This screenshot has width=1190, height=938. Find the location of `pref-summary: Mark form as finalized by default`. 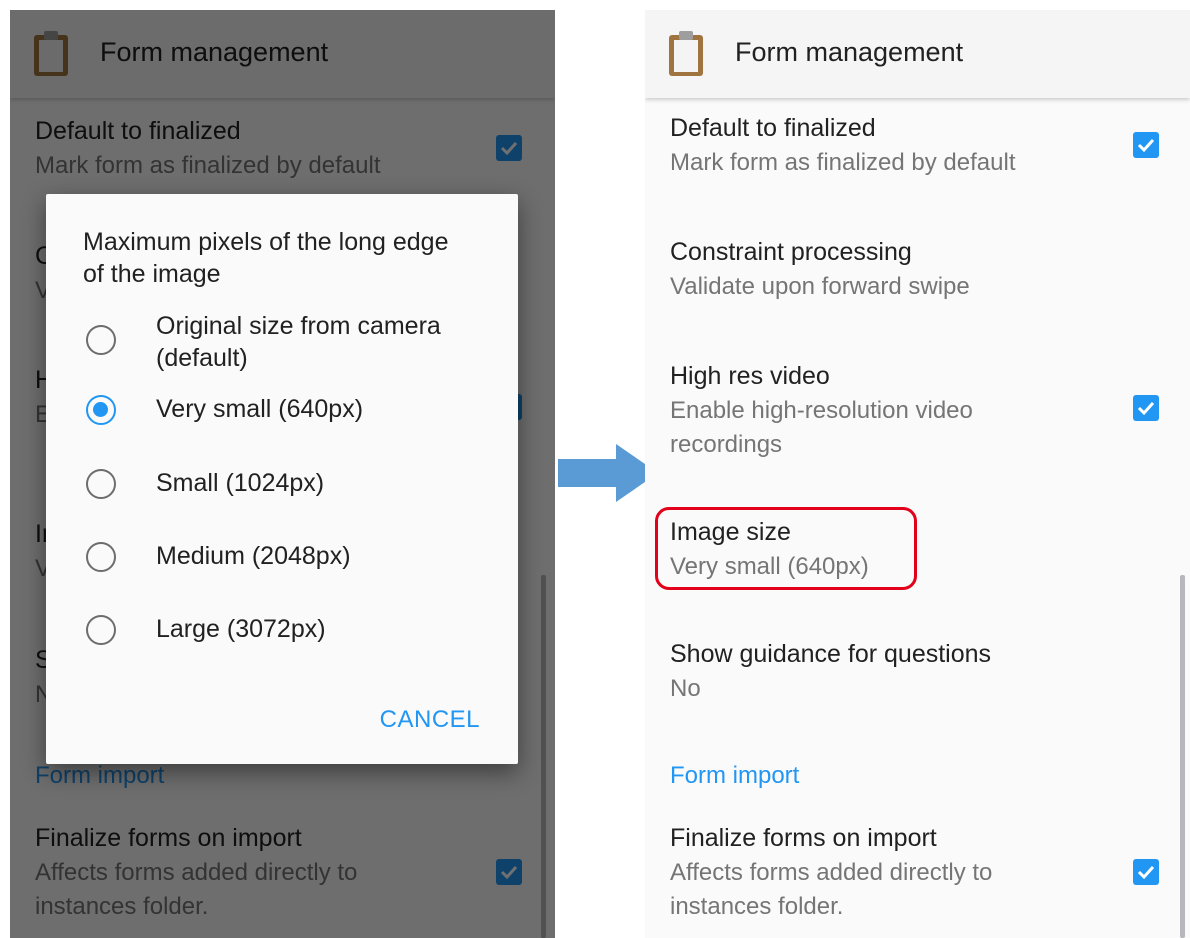

pref-summary: Mark form as finalized by default is located at coordinates (843, 162).